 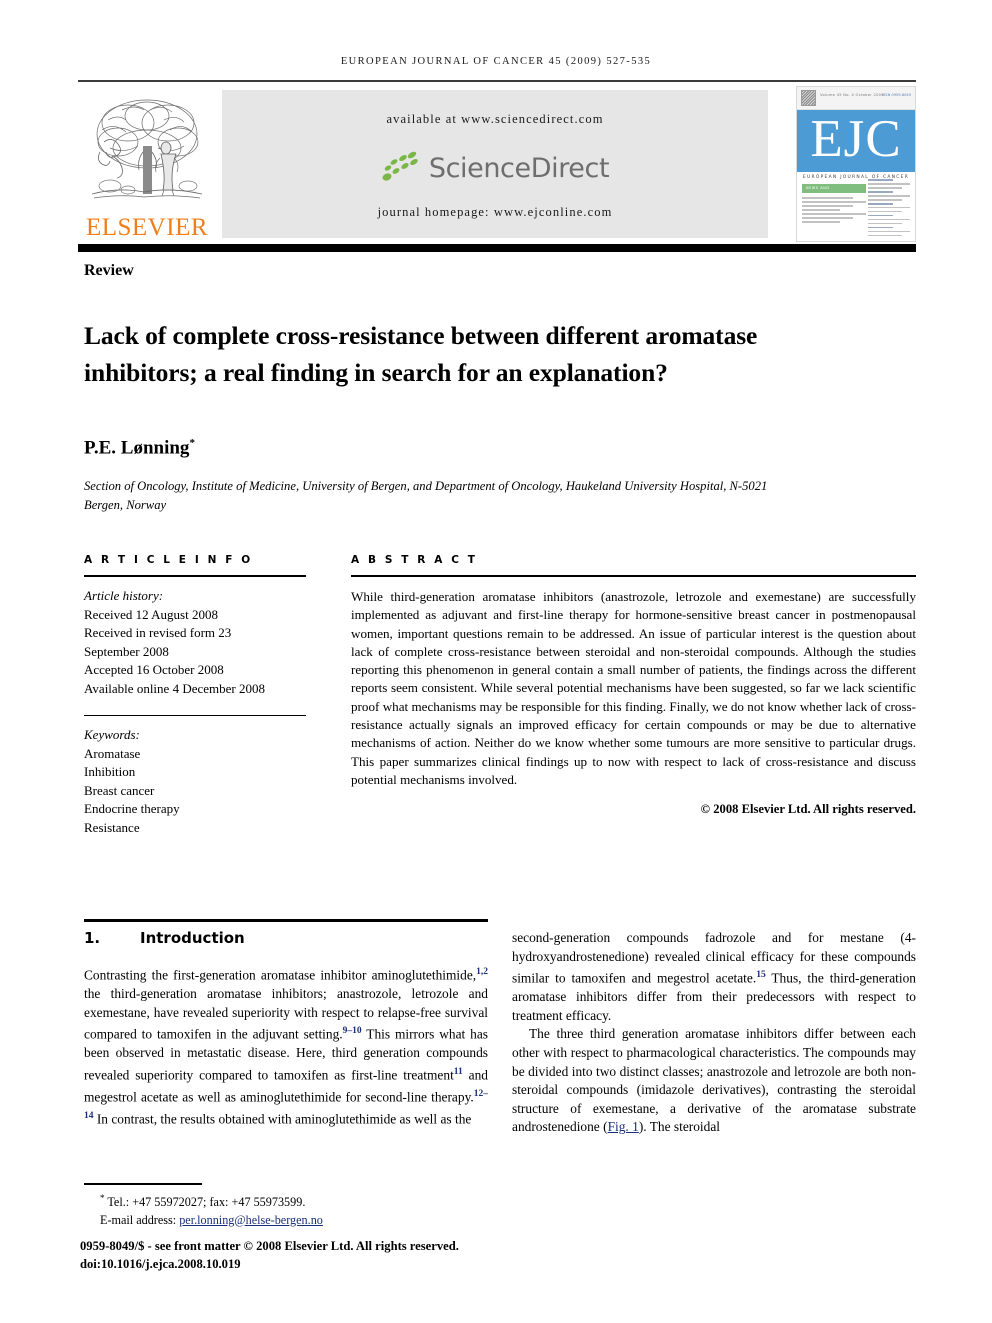 What do you see at coordinates (112, 753) in the screenshot?
I see `keyword-item: Aromatase` at bounding box center [112, 753].